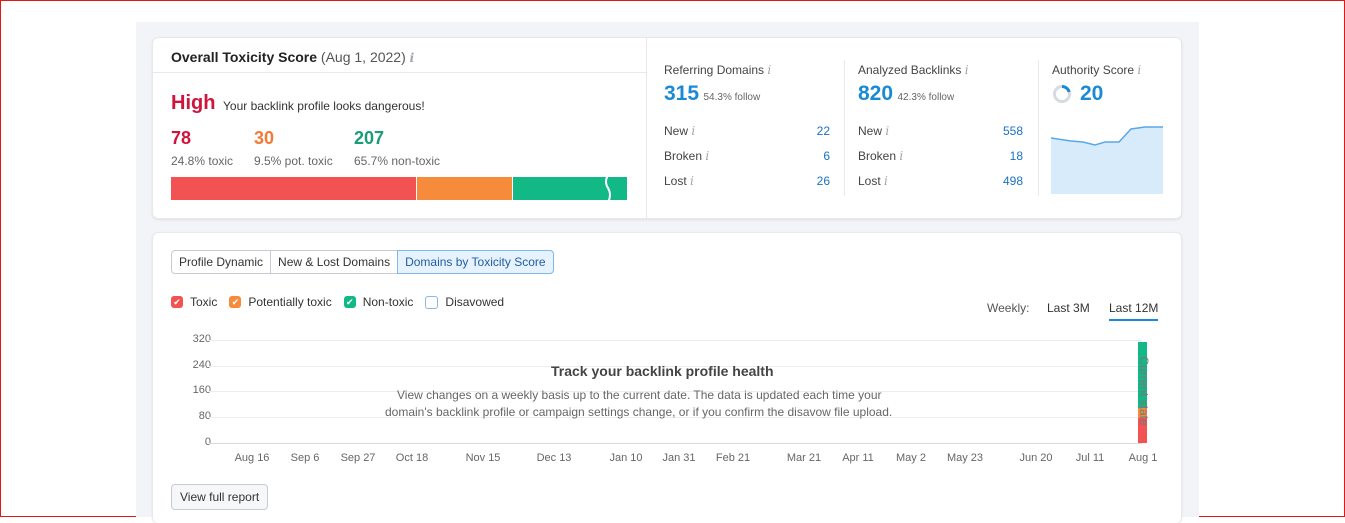  I want to click on gridline, so click(675, 340).